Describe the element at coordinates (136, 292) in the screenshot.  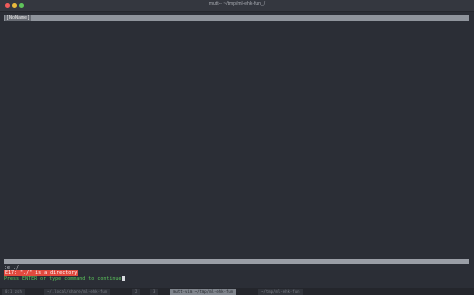
I see `tmux-window-2: 2` at that location.